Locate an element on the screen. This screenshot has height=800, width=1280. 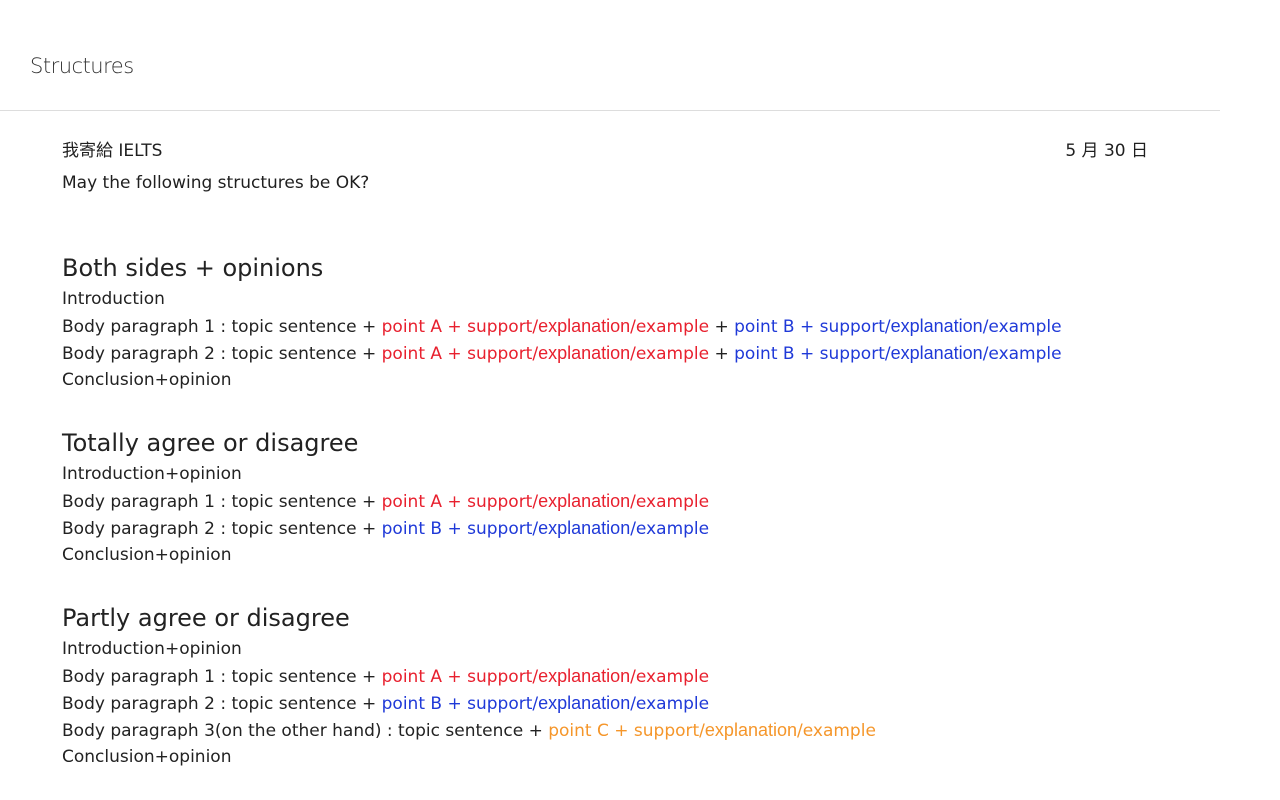
section-title: Partly agree or disagree is located at coordinates (206, 618).